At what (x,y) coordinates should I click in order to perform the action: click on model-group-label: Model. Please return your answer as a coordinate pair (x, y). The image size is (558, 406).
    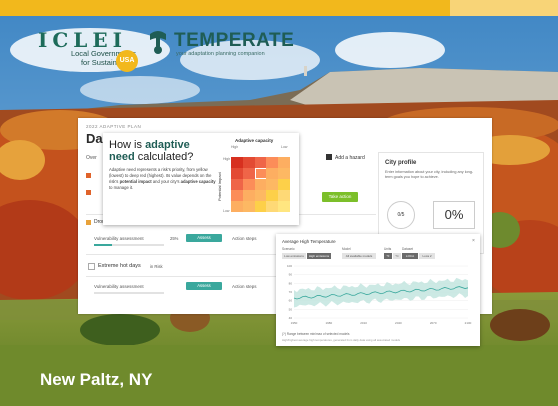
    Looking at the image, I should click on (346, 249).